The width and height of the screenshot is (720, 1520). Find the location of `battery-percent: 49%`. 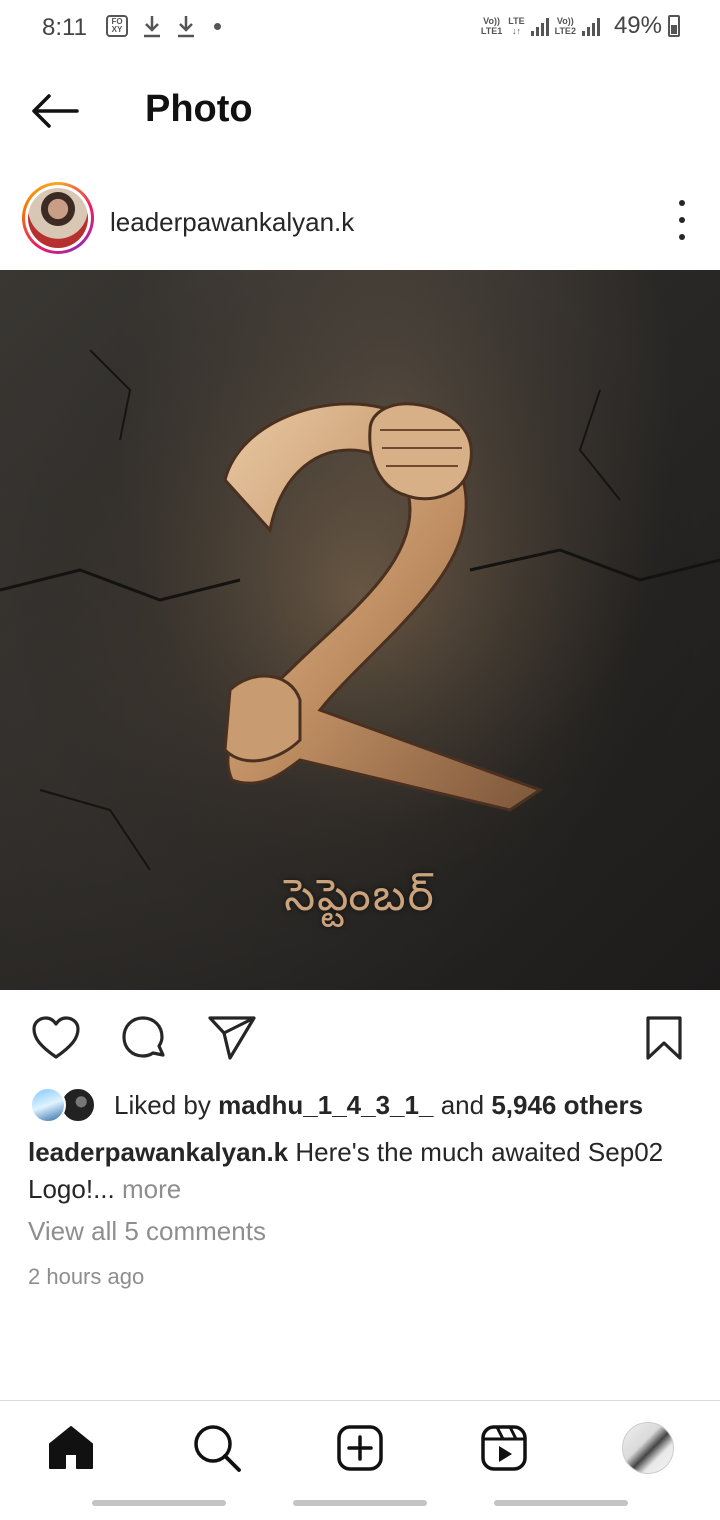

battery-percent: 49% is located at coordinates (637, 25).